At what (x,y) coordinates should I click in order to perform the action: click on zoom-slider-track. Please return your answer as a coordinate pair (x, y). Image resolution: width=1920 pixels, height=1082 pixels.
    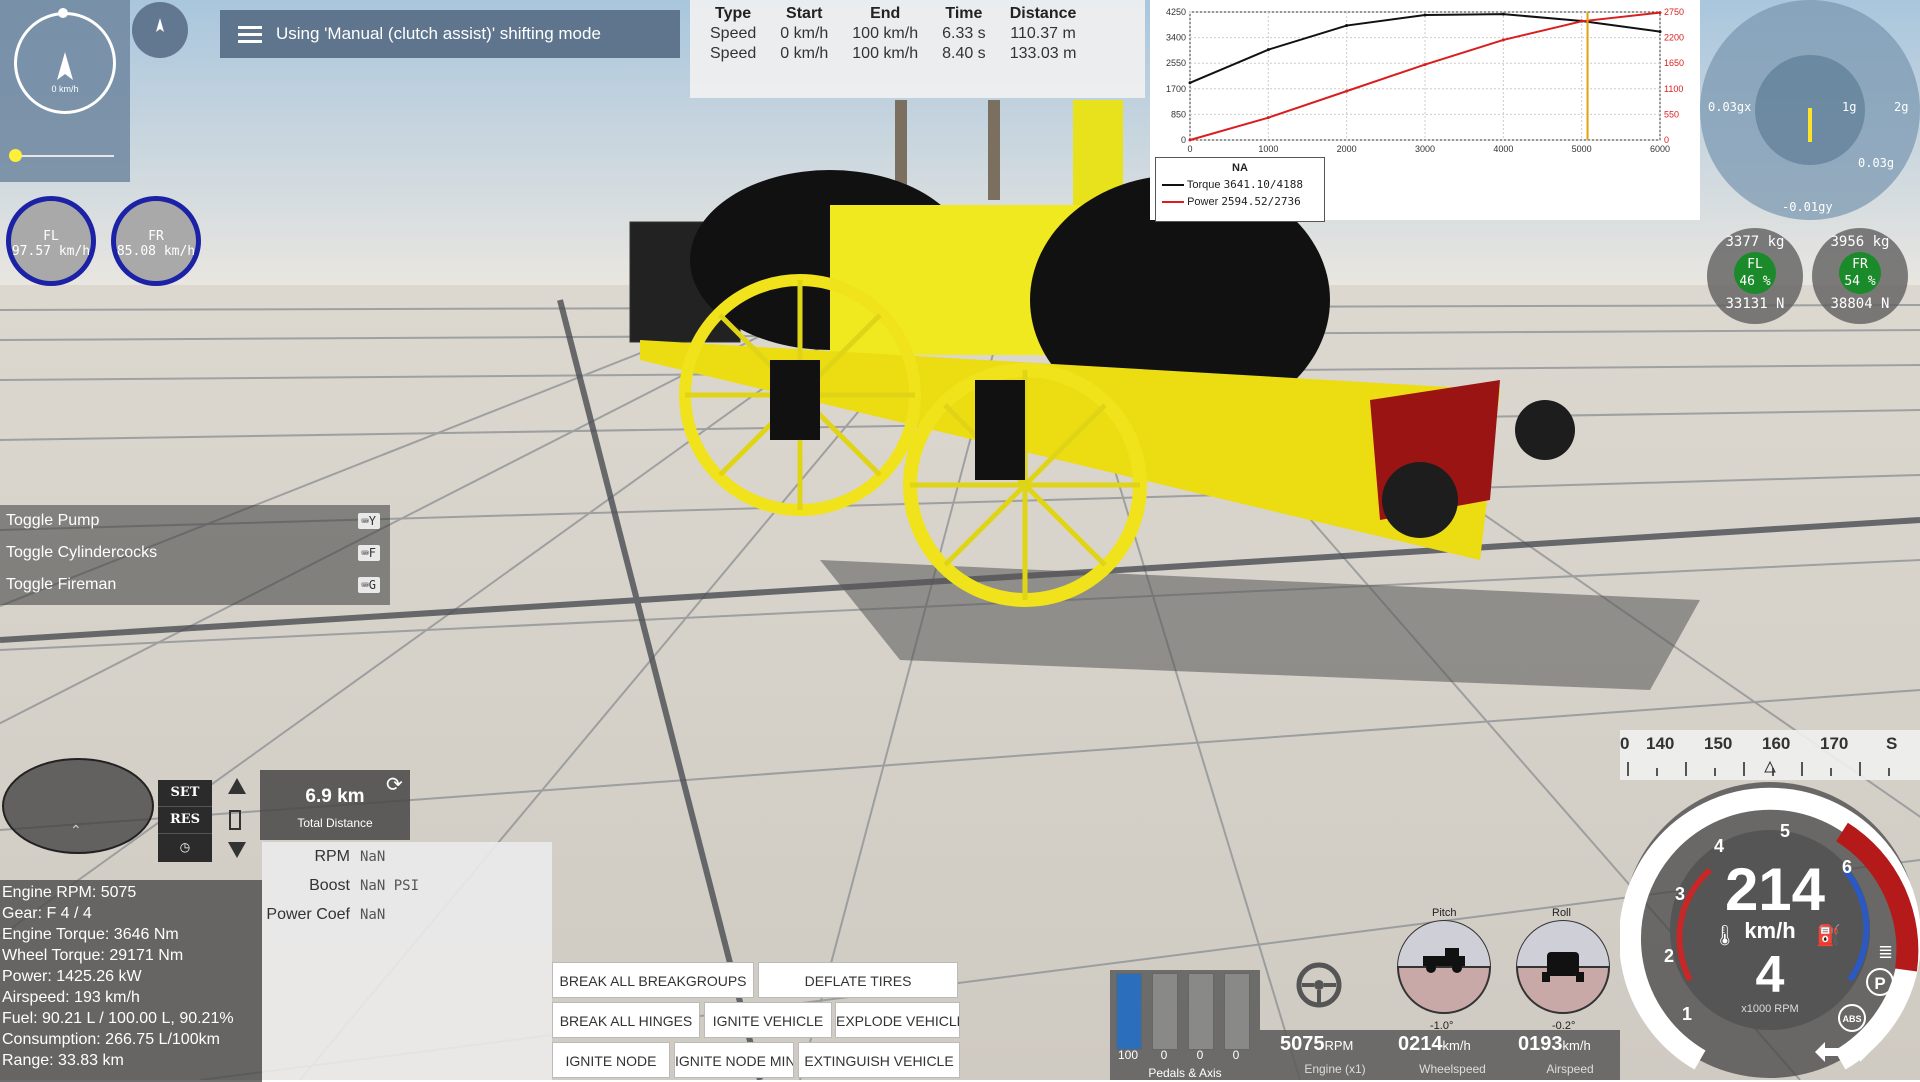
    Looking at the image, I should click on (65, 156).